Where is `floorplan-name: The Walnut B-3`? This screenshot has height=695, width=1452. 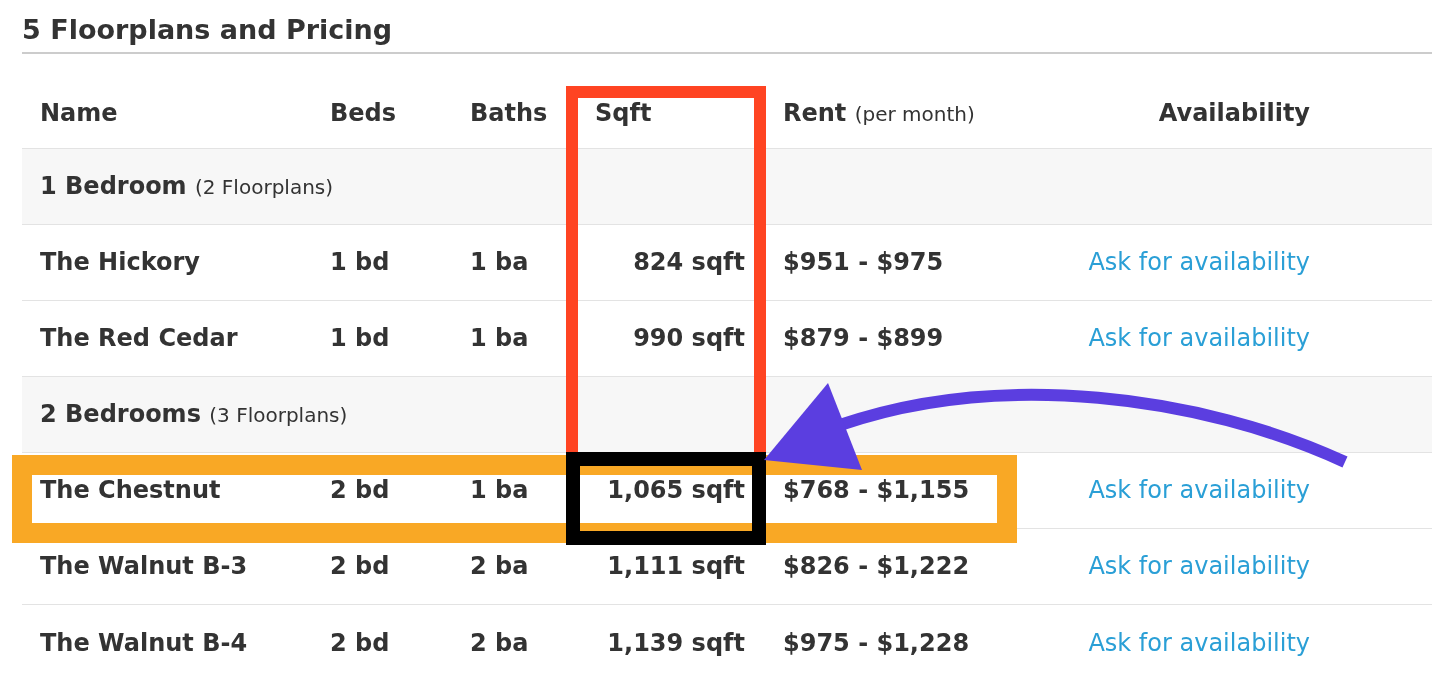
floorplan-name: The Walnut B-3 is located at coordinates (176, 566).